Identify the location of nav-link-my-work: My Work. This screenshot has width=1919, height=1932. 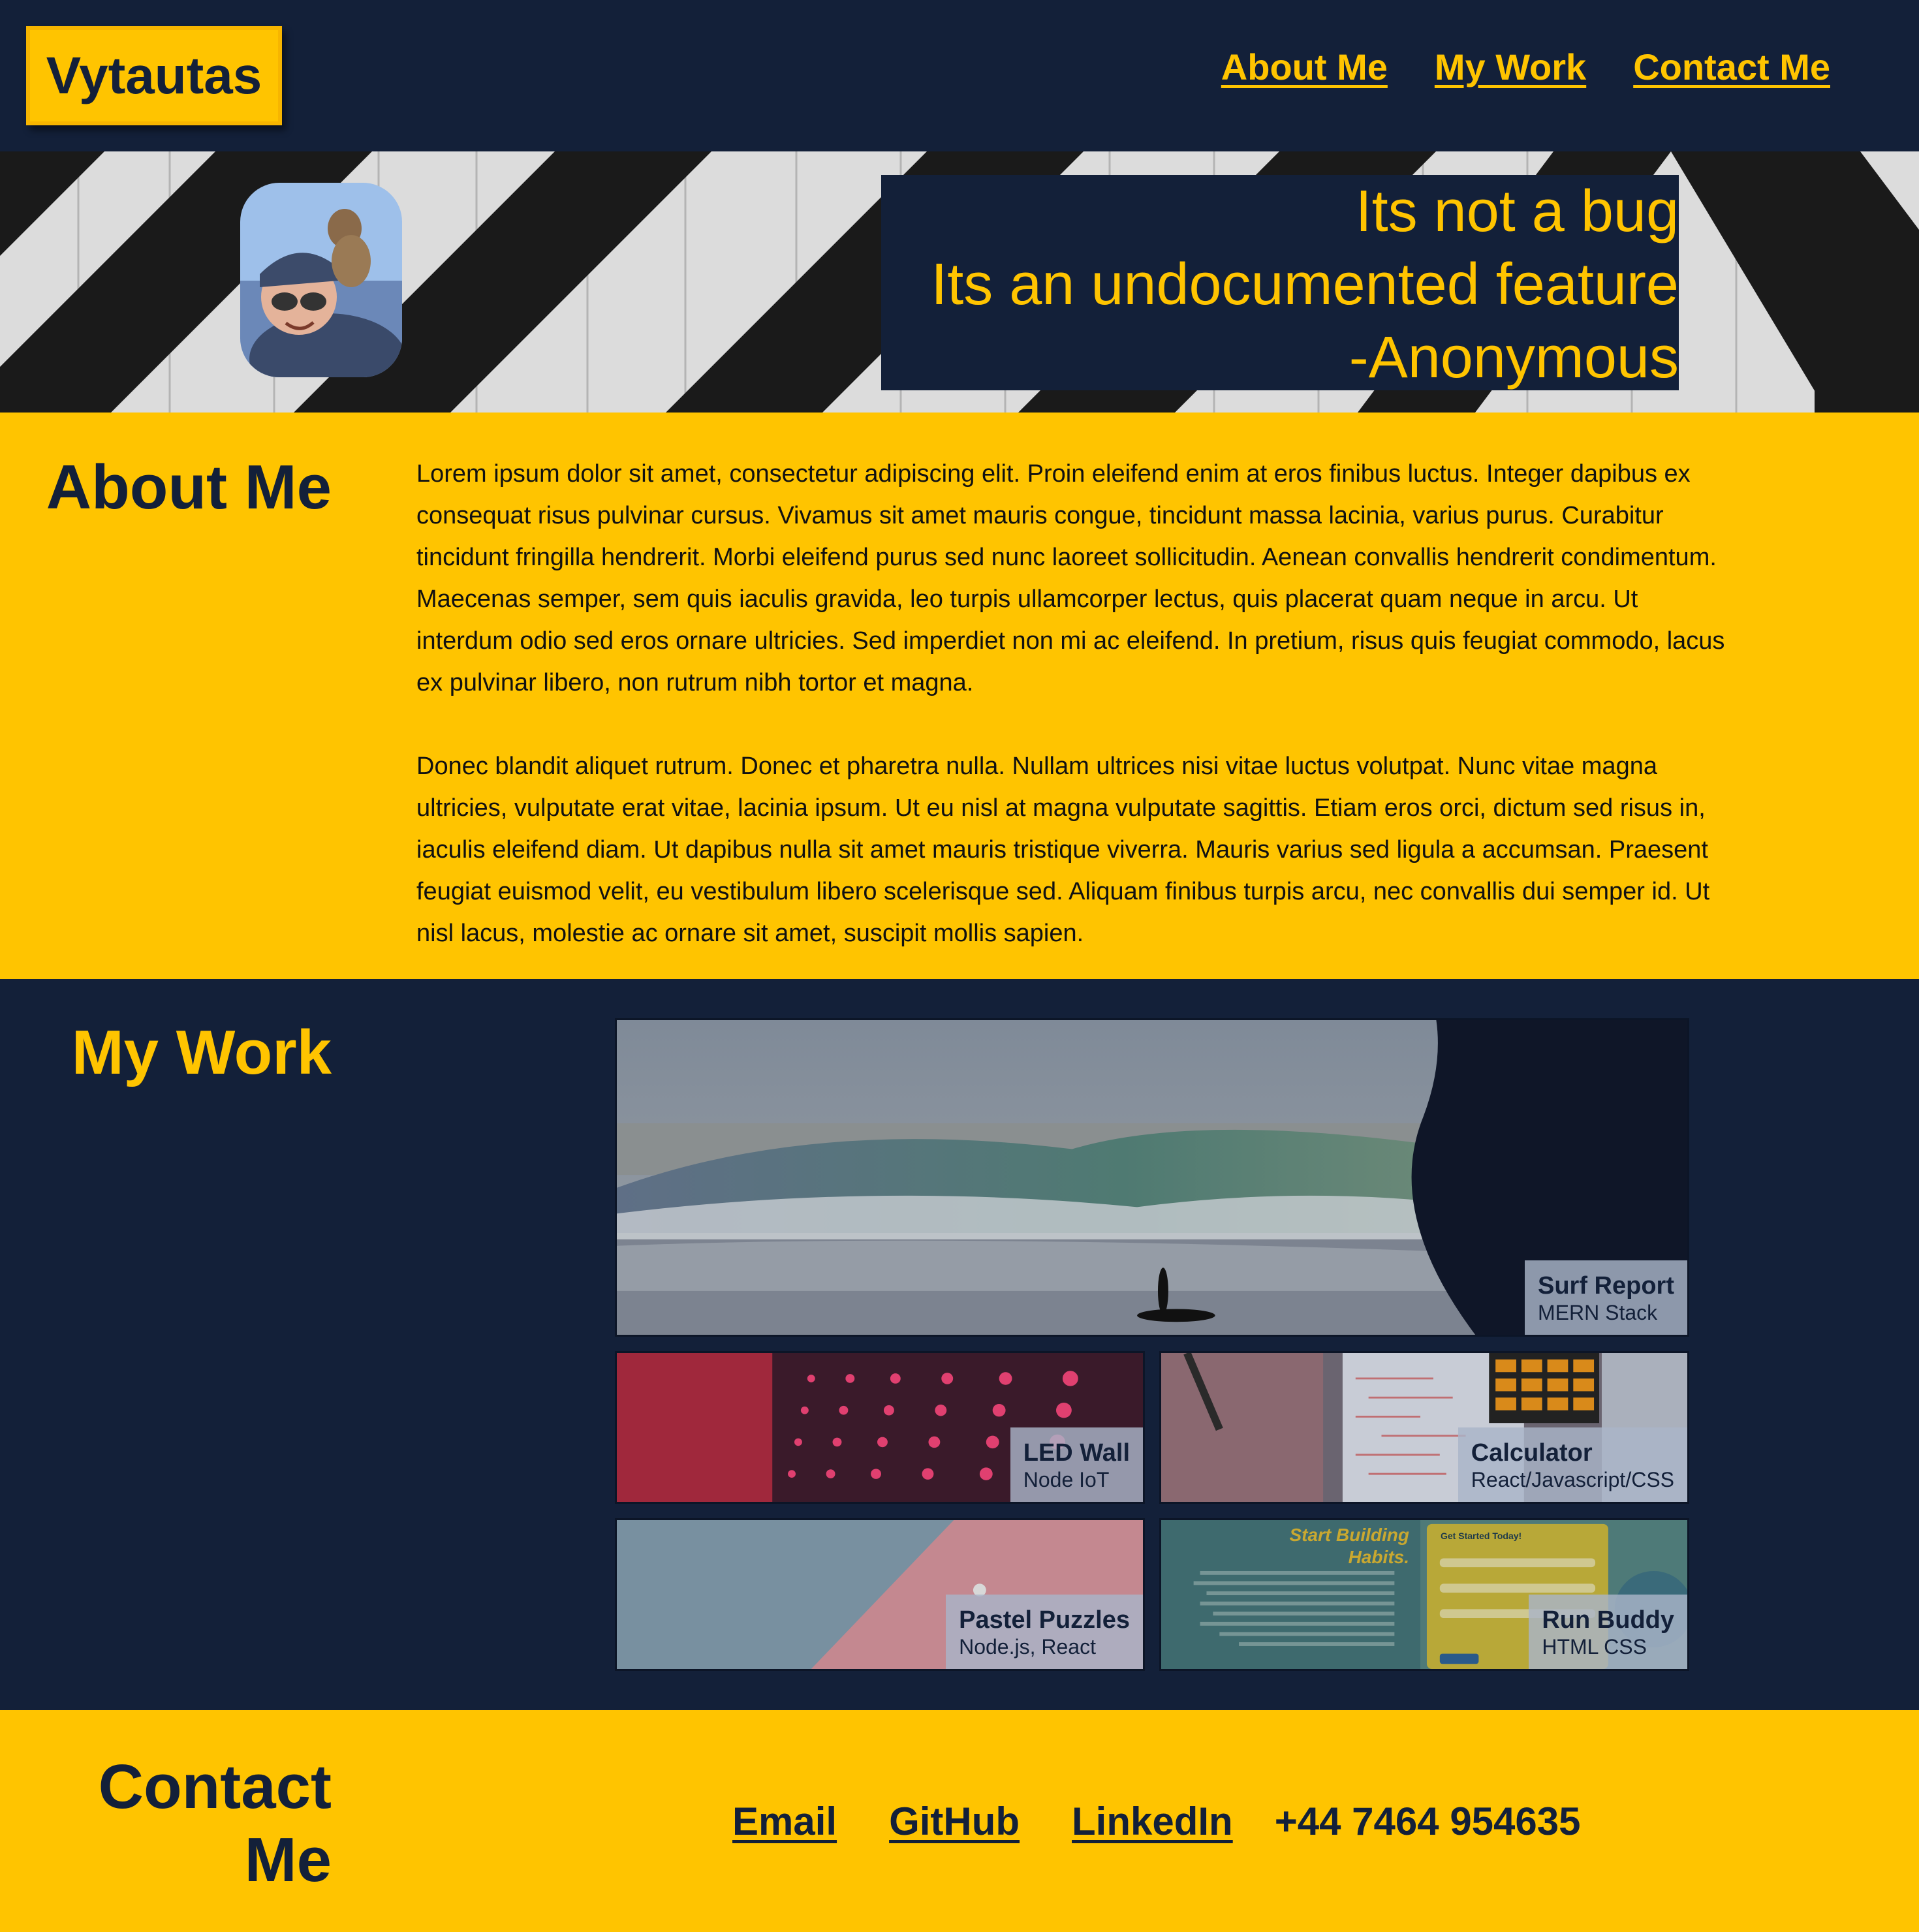
(1510, 67).